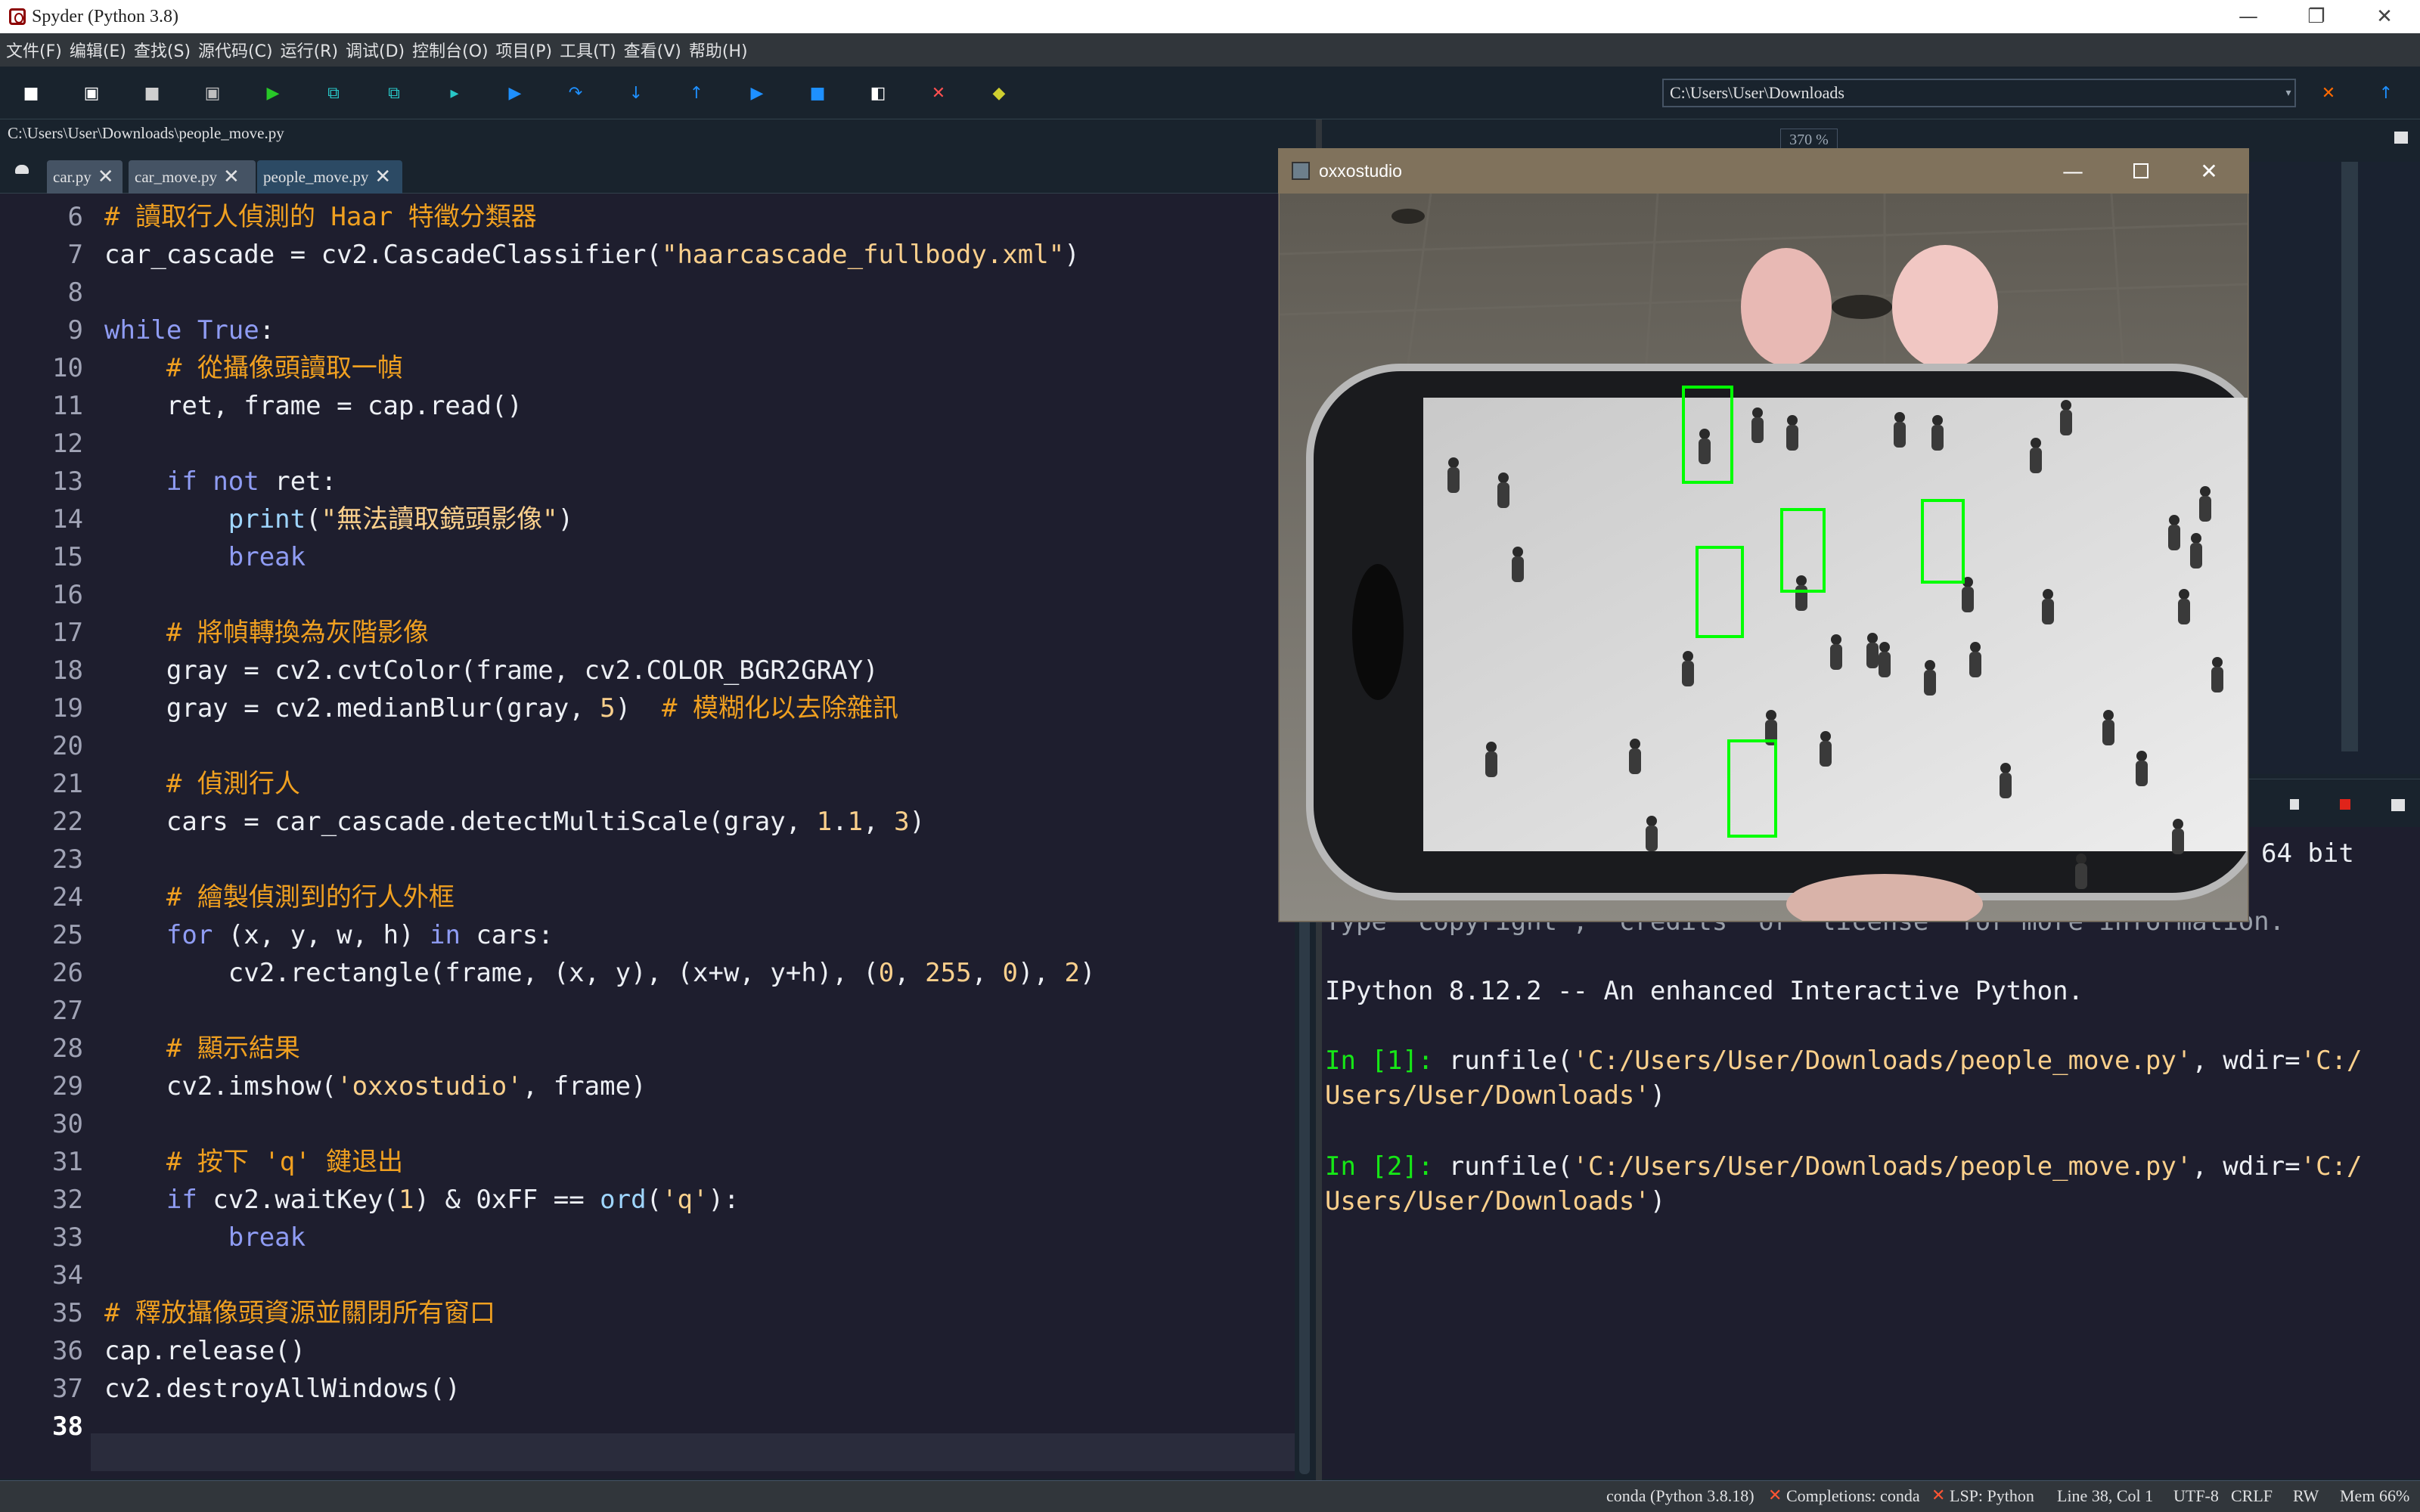  Describe the element at coordinates (878, 93) in the screenshot. I see `maximize-pane-icon: ◧` at that location.